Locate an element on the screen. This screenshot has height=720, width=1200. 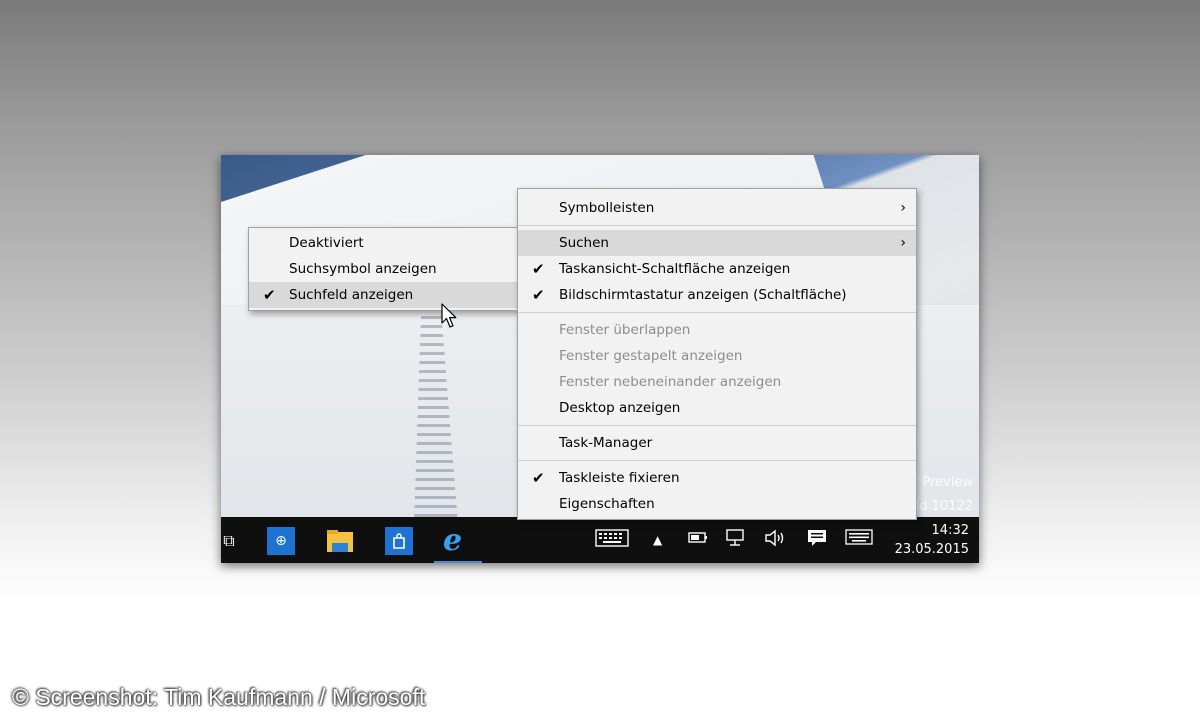
taskbar: ⧉ ⊕ e ▲ 14:32 23.05.2015 is located at coordinates (600, 540).